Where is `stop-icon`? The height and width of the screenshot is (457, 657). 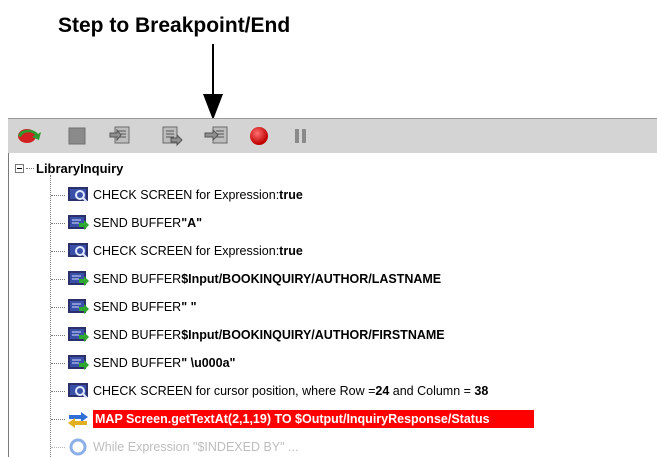 stop-icon is located at coordinates (77, 136).